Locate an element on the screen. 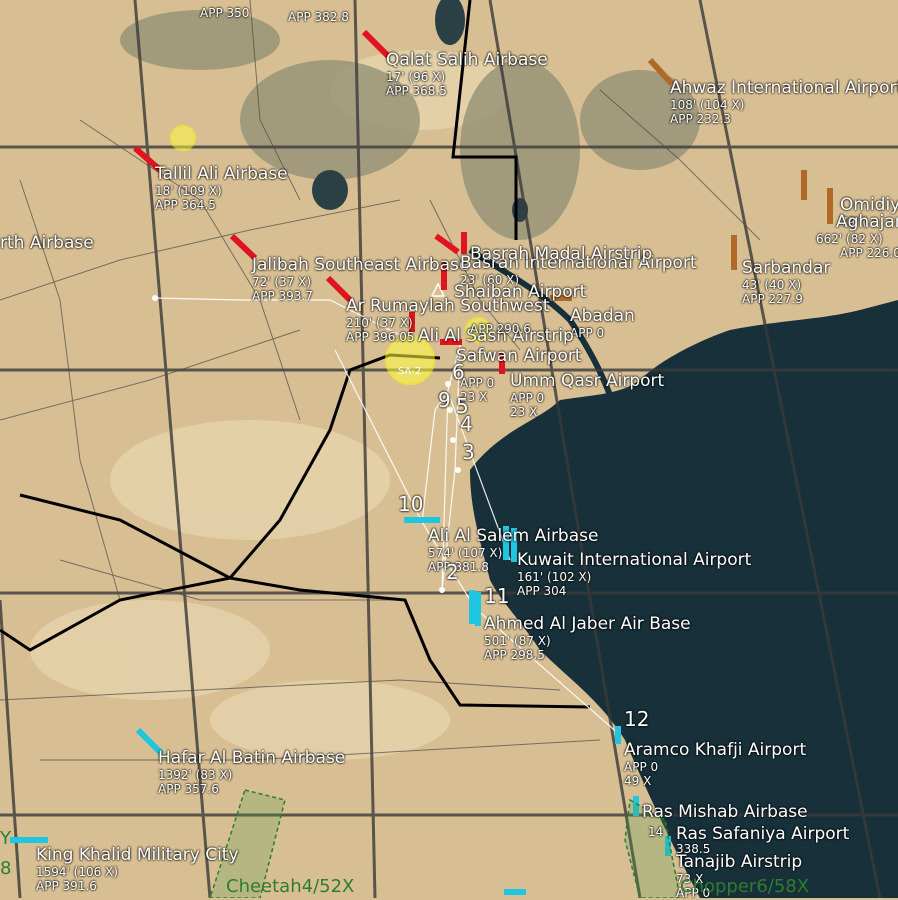 This screenshot has width=898, height=900. airbase-sarbandar: Sarbandar 43' (40 X) APP 227.9 is located at coordinates (786, 282).